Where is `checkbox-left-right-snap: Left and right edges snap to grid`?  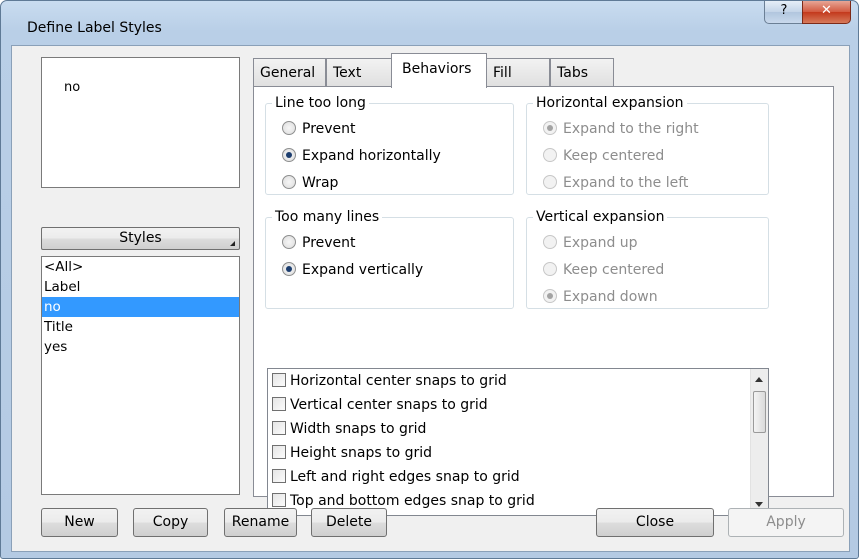
checkbox-left-right-snap: Left and right edges snap to grid is located at coordinates (518, 477).